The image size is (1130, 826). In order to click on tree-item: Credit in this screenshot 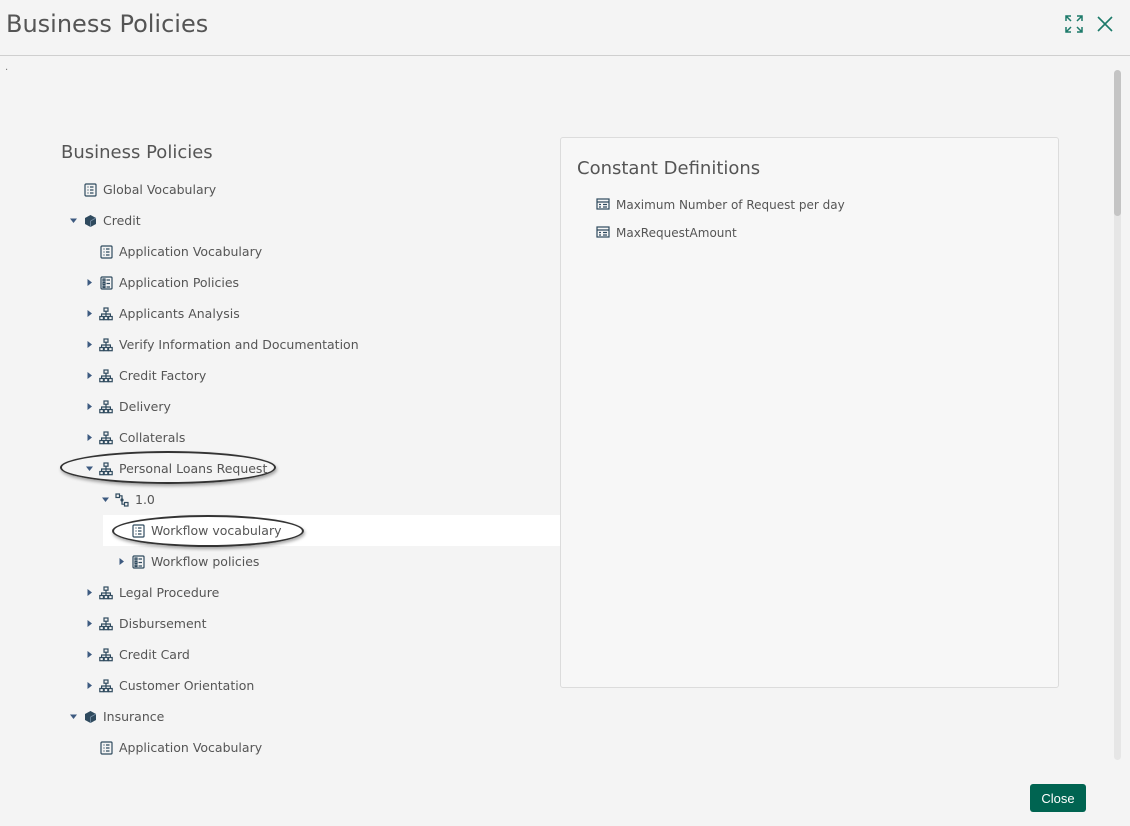, I will do `click(104, 220)`.